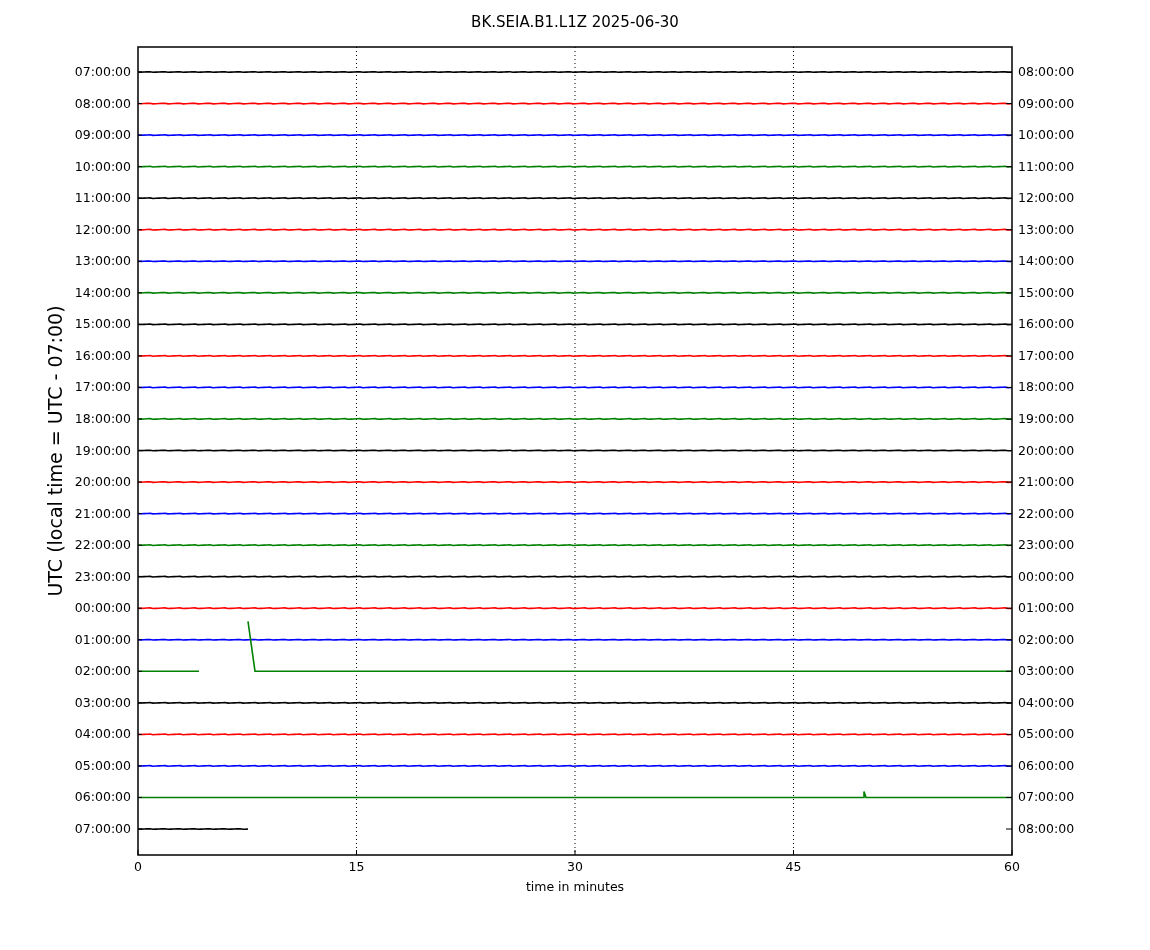 The width and height of the screenshot is (1150, 950). Describe the element at coordinates (356, 866) in the screenshot. I see `x-tick-label: 15` at that location.